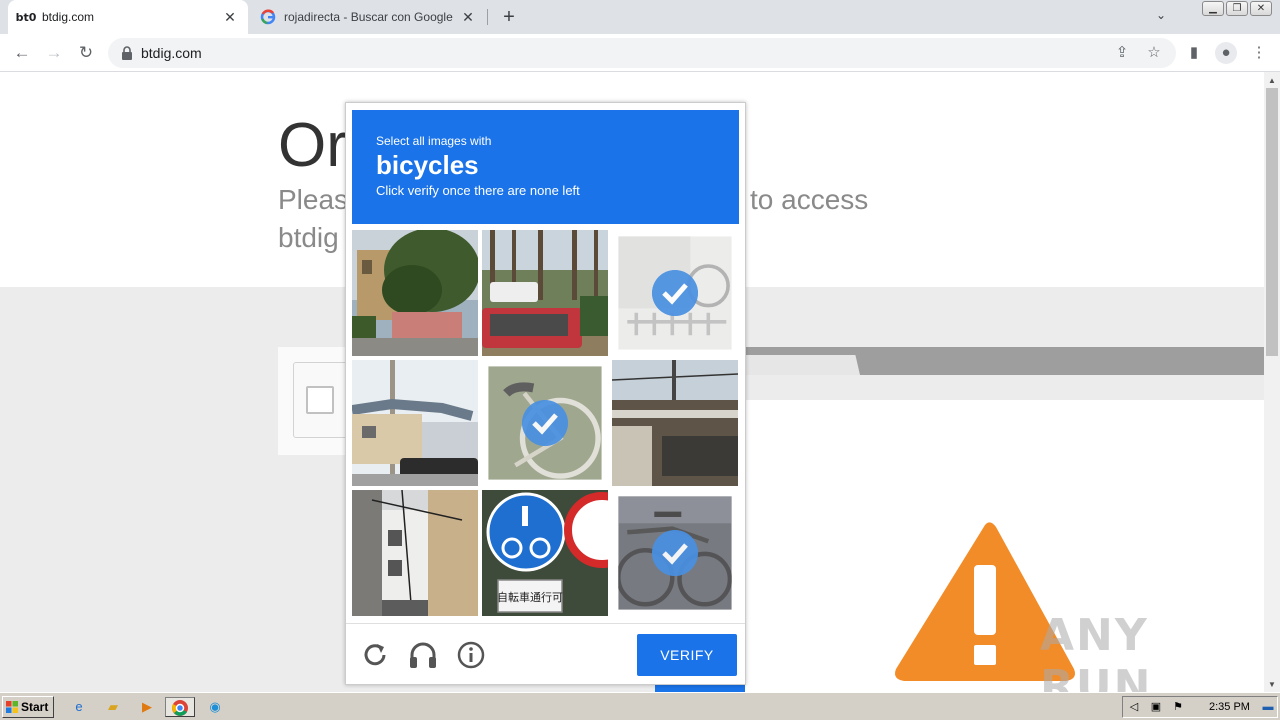  I want to click on watermark-text: ANY RUN, so click(1096, 651).